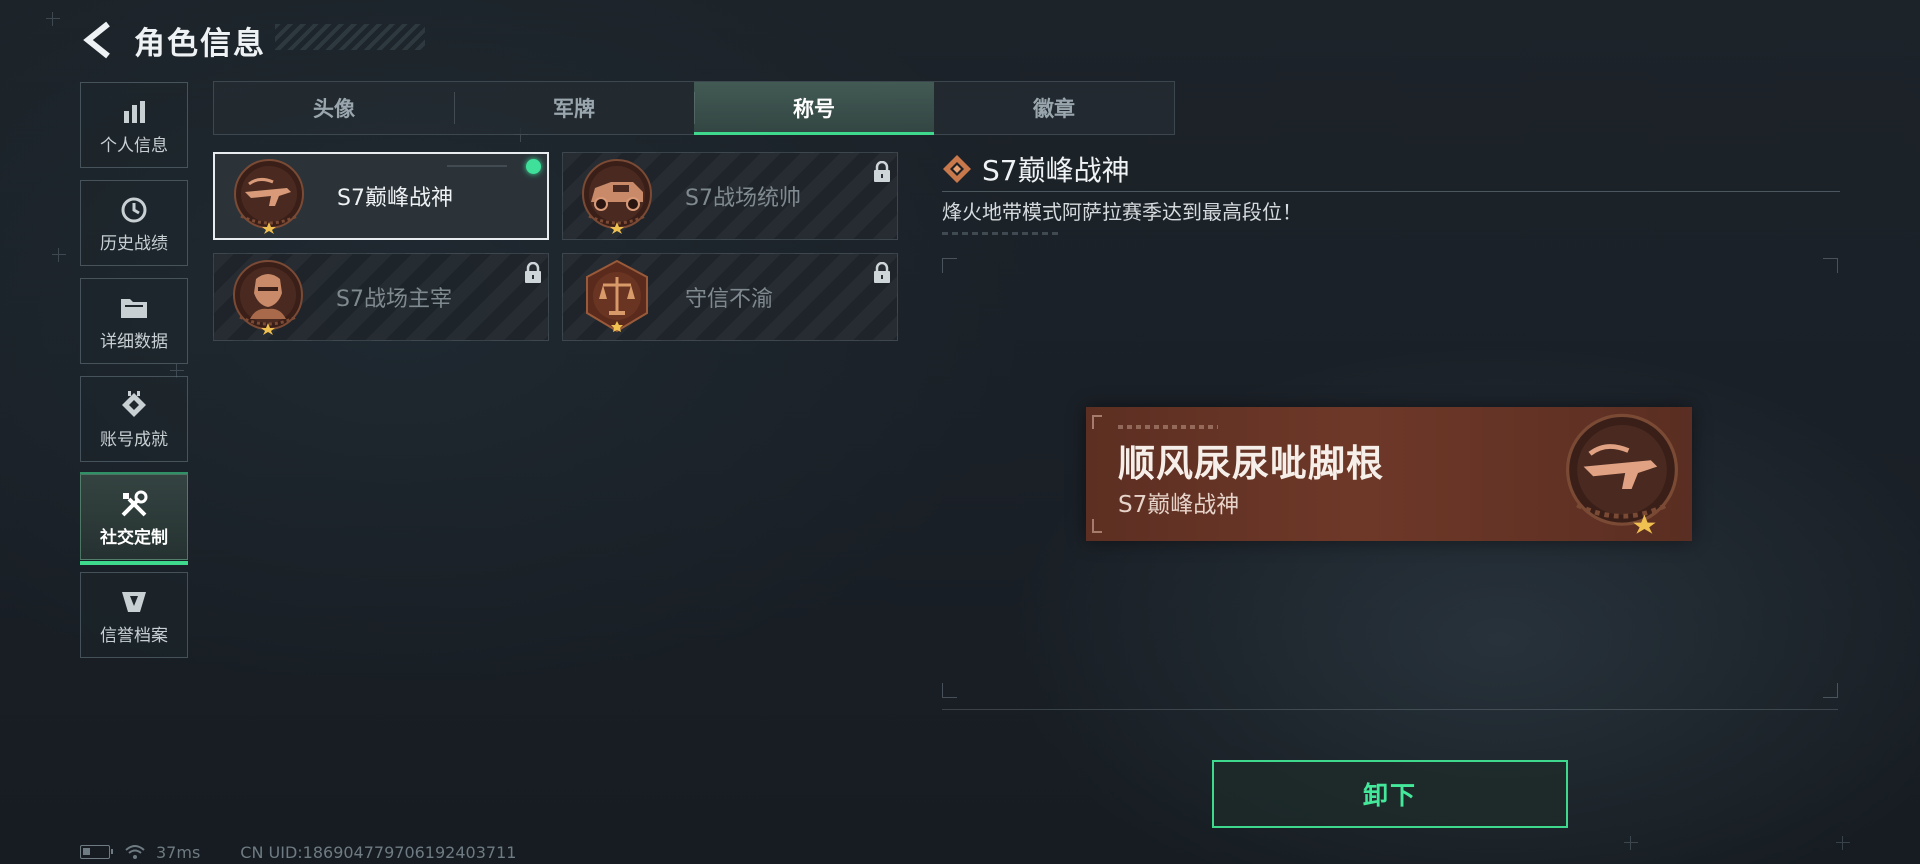 This screenshot has height=864, width=1920. Describe the element at coordinates (729, 299) in the screenshot. I see `title-name: 守信不渝` at that location.